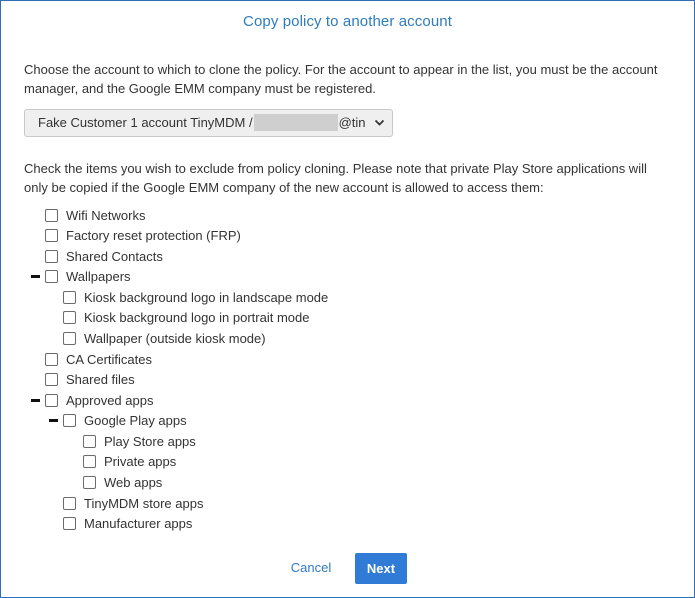 The height and width of the screenshot is (598, 695). Describe the element at coordinates (122, 483) in the screenshot. I see `item-web-apps: Web apps` at that location.